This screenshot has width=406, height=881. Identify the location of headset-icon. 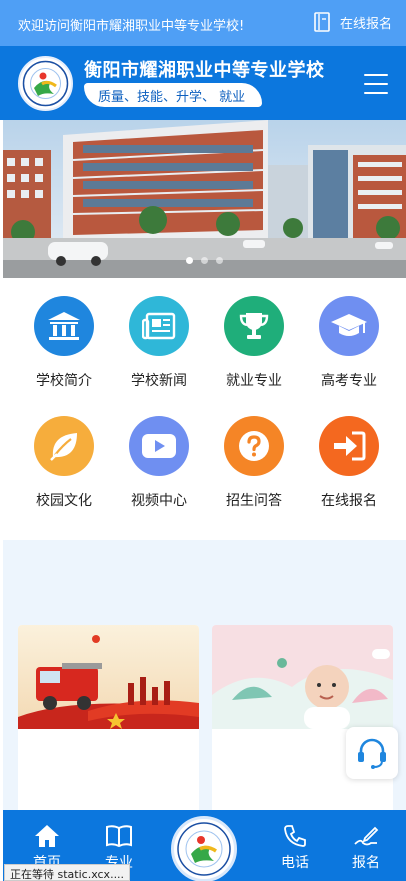
(372, 753).